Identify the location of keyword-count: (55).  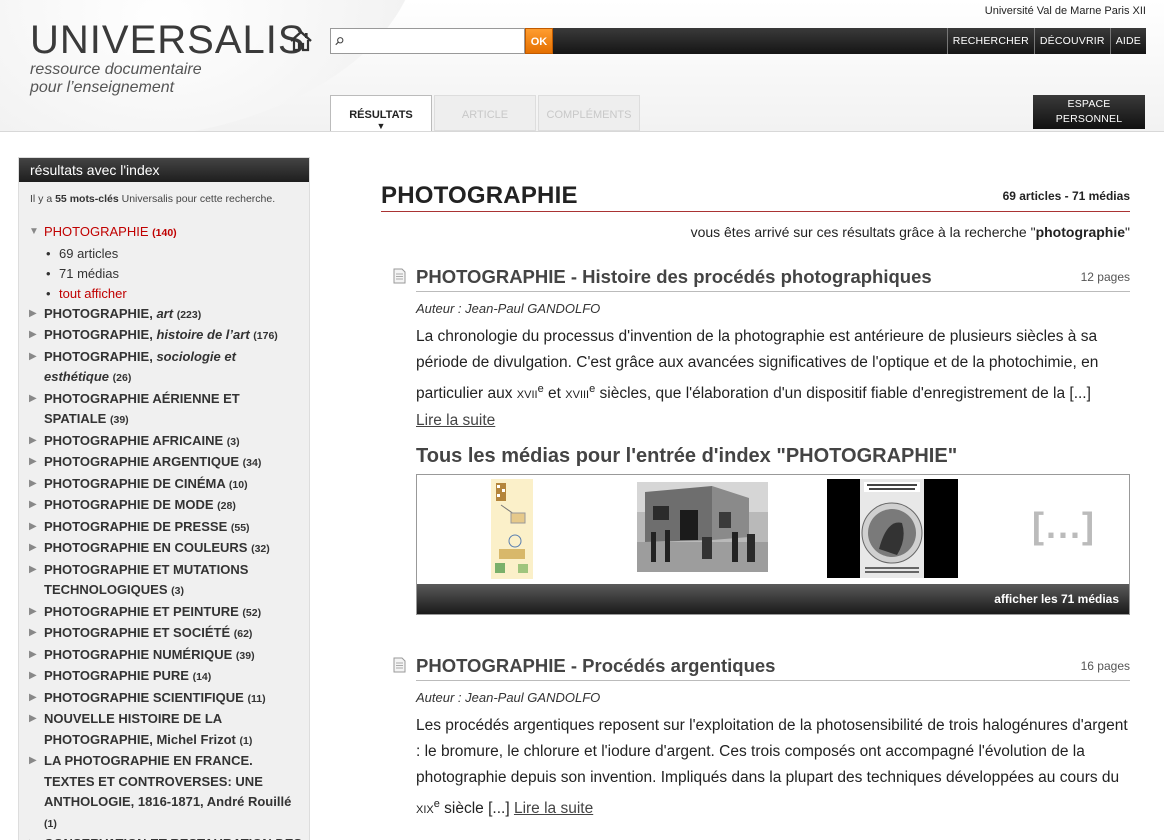
(240, 527).